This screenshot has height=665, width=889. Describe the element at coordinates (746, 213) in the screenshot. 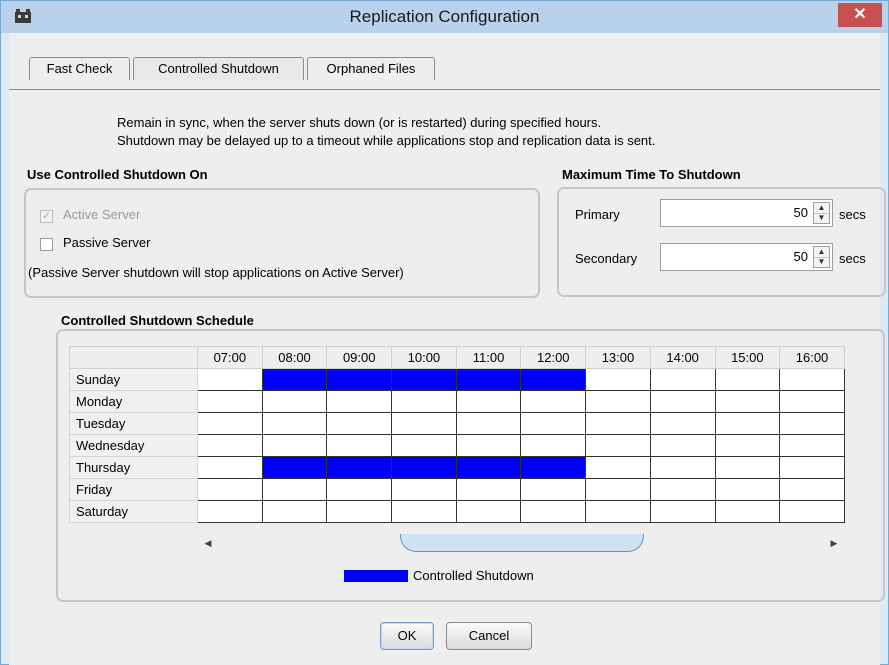

I see `primary-spinner: 50 ▲ ▼` at that location.